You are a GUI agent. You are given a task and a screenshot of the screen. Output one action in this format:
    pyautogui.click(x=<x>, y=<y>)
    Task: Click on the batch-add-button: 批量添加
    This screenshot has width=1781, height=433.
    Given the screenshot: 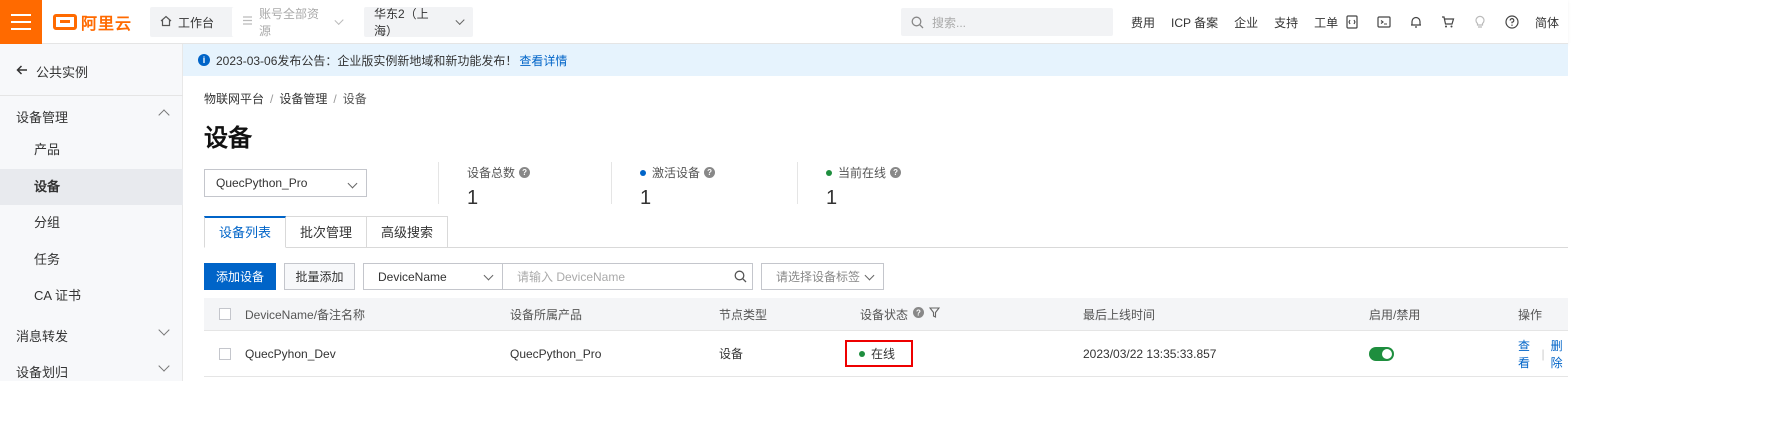 What is the action you would take?
    pyautogui.click(x=319, y=276)
    